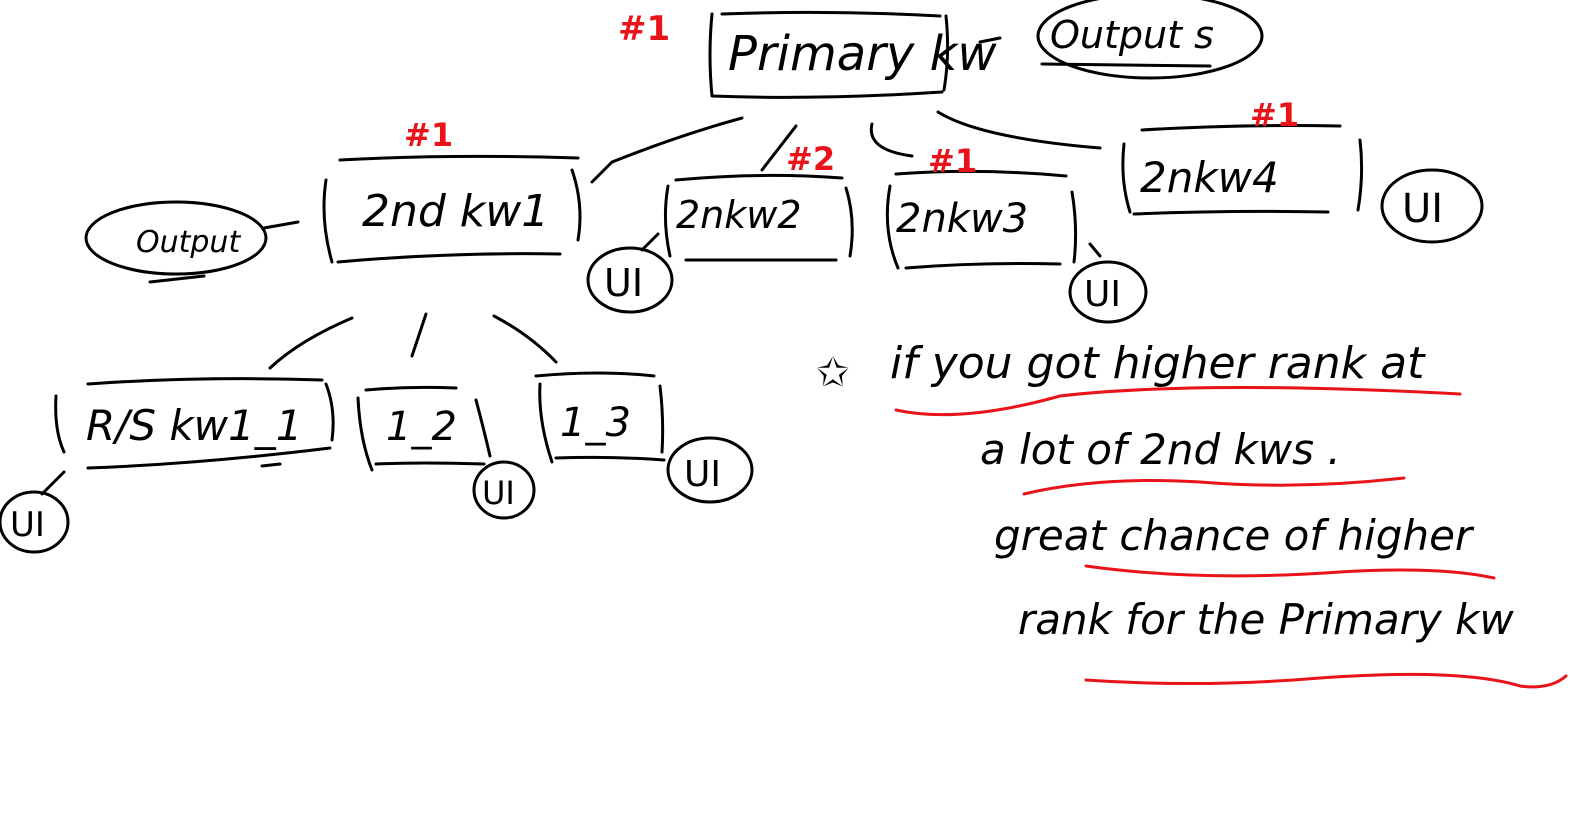 This screenshot has height=817, width=1572. What do you see at coordinates (1158, 363) in the screenshot?
I see `note-line-1: if you got higher rank at` at bounding box center [1158, 363].